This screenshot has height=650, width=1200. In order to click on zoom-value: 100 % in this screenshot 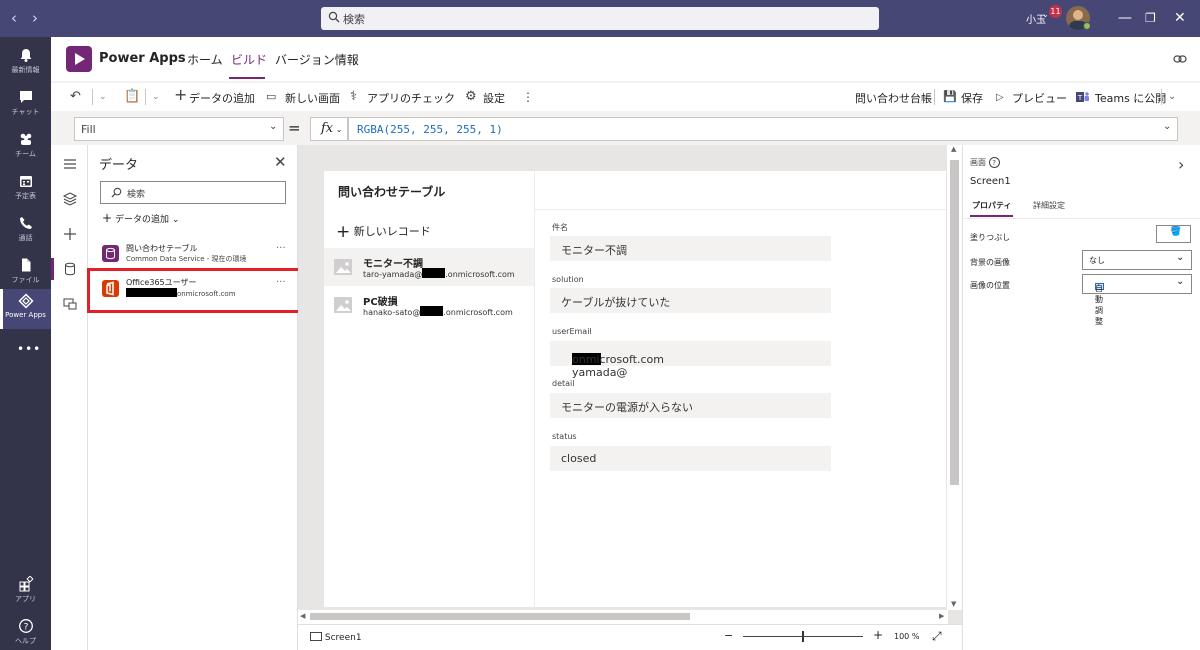, I will do `click(907, 636)`.